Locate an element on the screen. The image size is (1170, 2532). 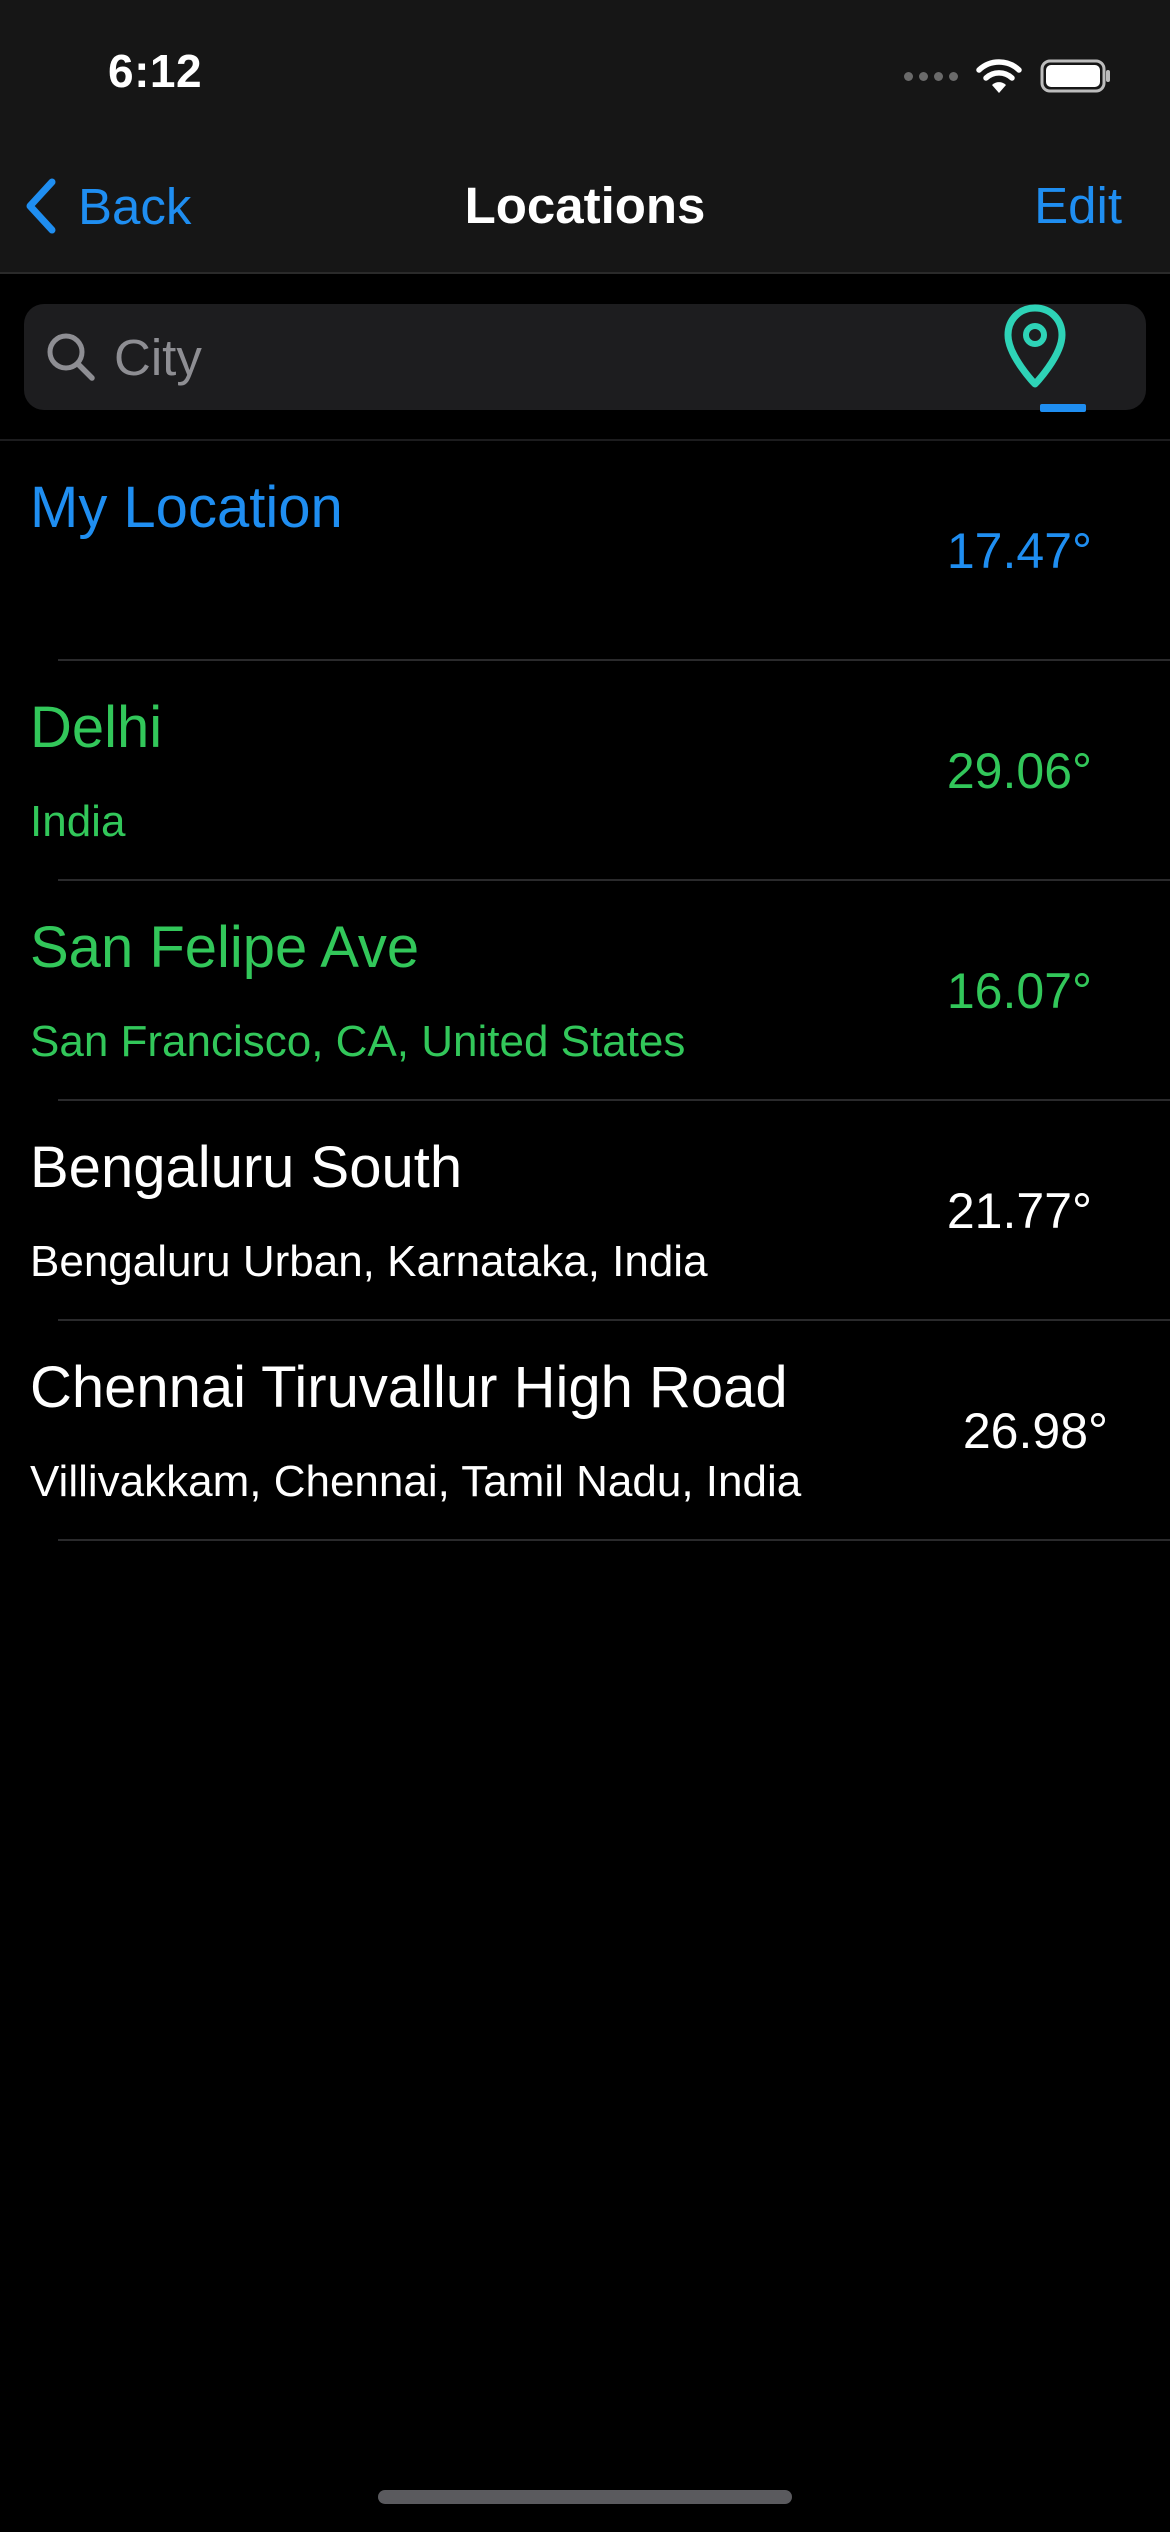
home-indicator is located at coordinates (585, 2497).